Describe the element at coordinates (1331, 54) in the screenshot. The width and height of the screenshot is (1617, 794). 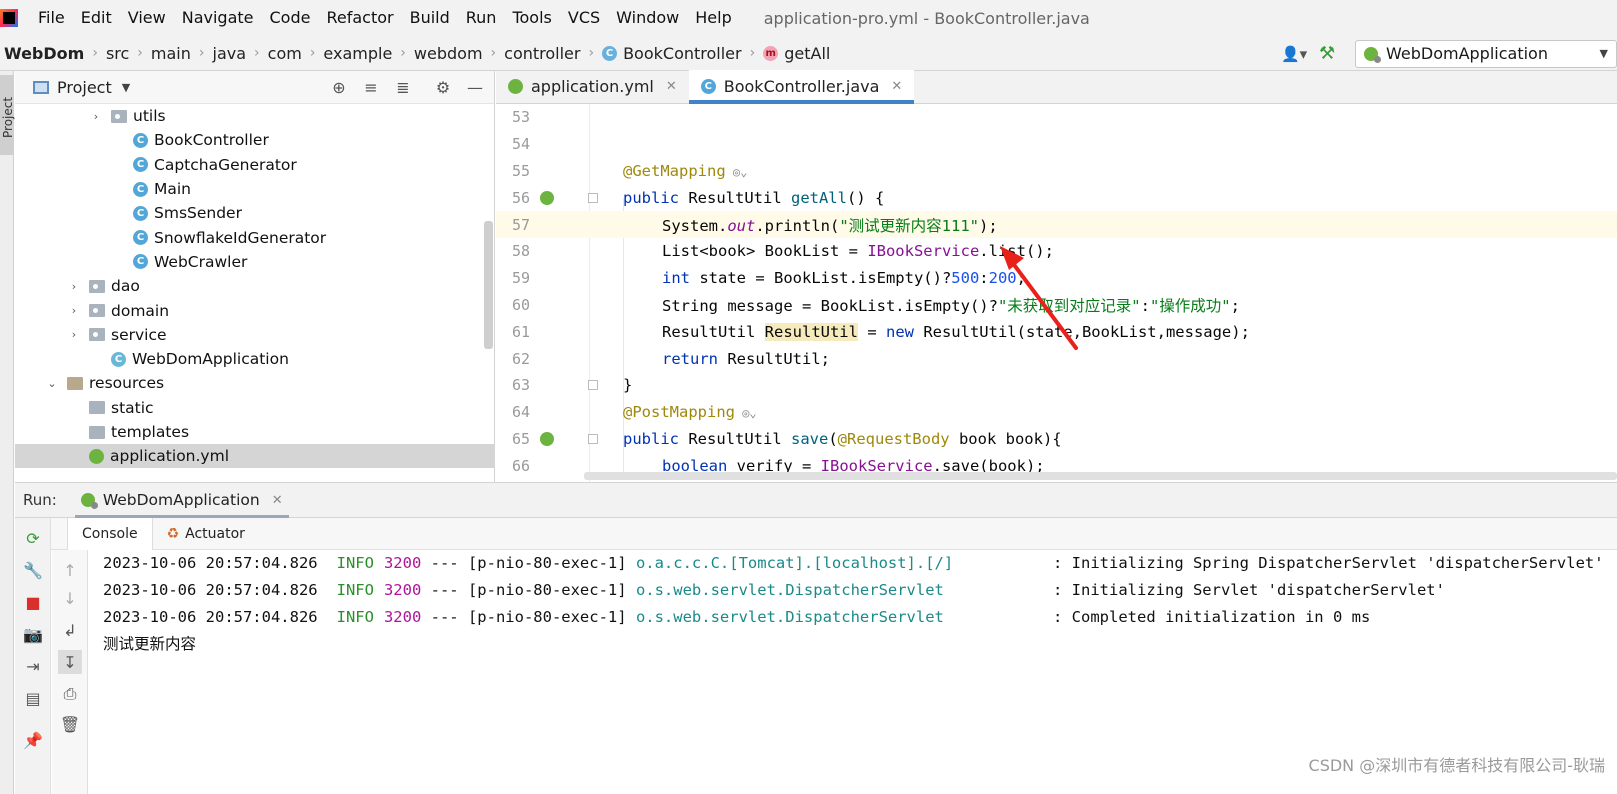
I see `build-hammer-icon: ⚒` at that location.